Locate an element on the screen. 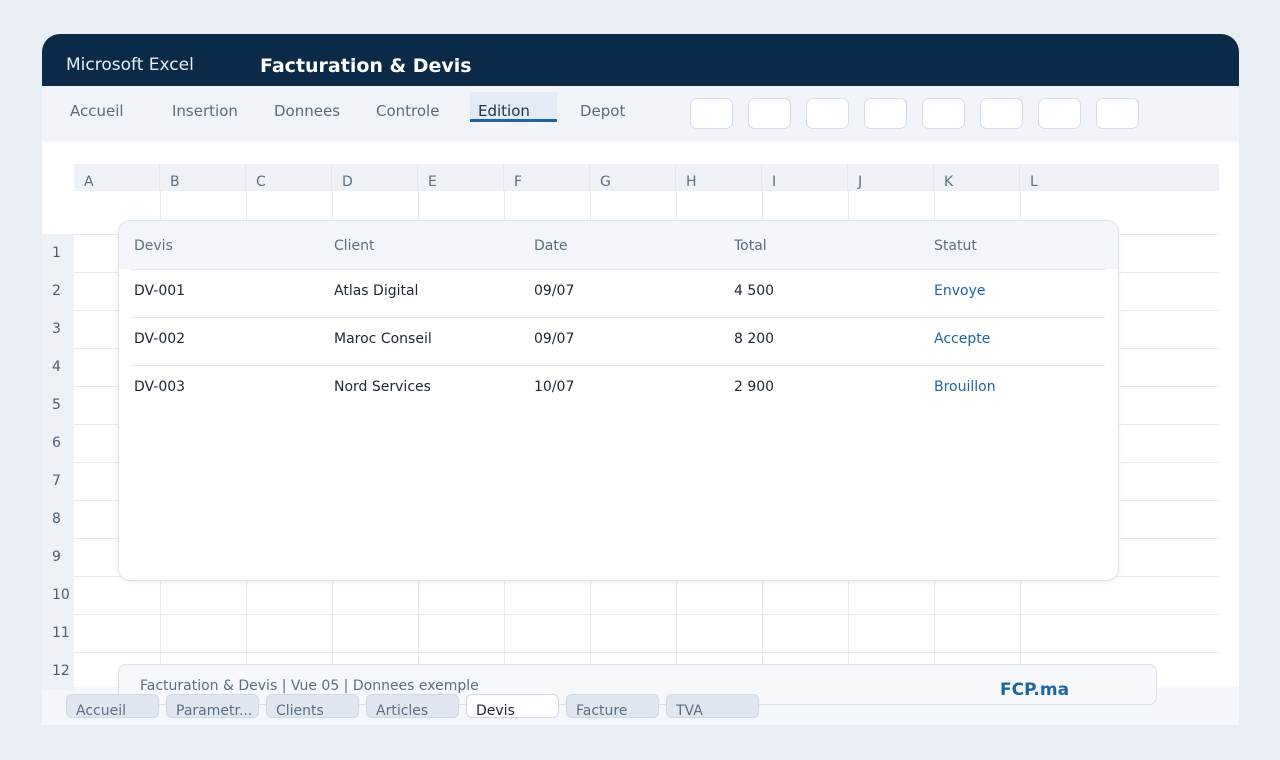  column-headers: A B C D E F G H I J K L is located at coordinates (646, 177).